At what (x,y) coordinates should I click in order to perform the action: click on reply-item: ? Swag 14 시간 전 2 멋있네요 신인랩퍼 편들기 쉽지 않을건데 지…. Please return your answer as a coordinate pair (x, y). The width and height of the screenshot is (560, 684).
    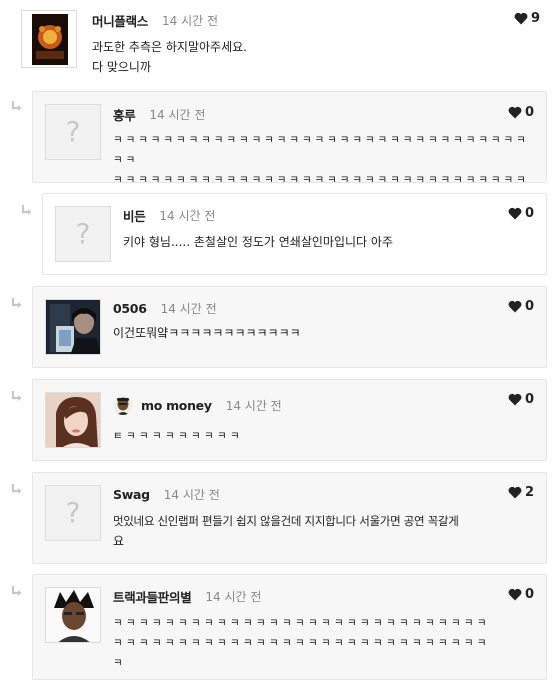
    Looking at the image, I should click on (289, 518).